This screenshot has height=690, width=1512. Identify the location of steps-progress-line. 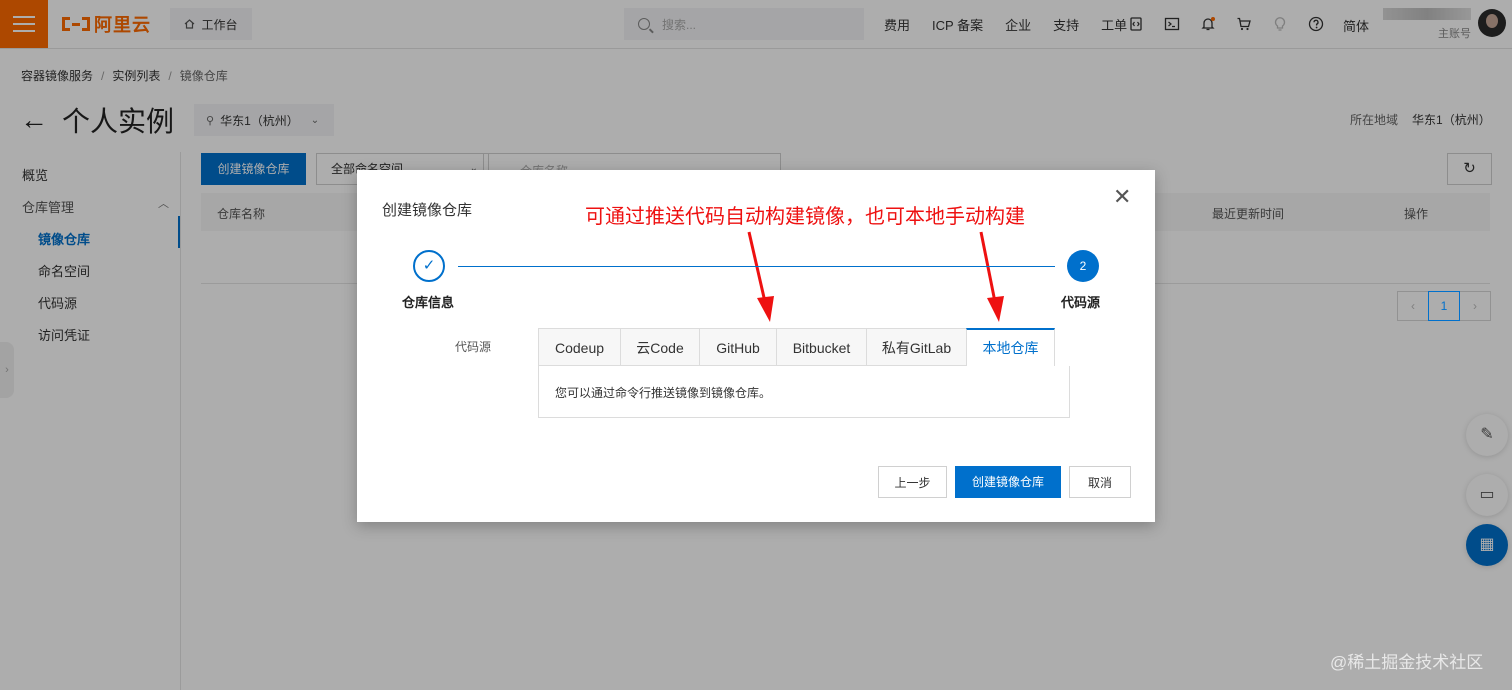
(756, 266).